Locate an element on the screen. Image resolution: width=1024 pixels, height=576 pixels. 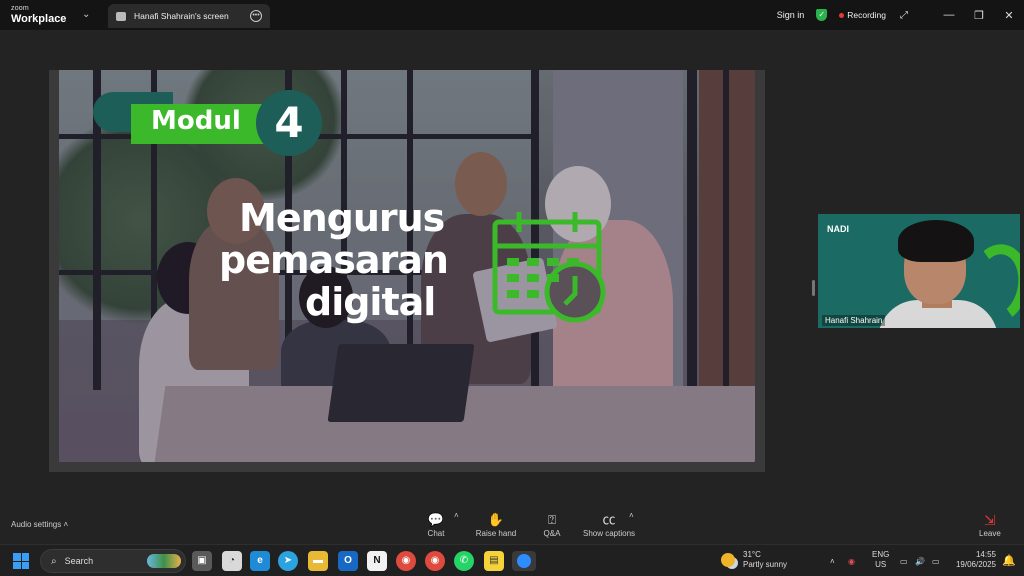
meet-now-icon: ◉ is located at coordinates (851, 560).